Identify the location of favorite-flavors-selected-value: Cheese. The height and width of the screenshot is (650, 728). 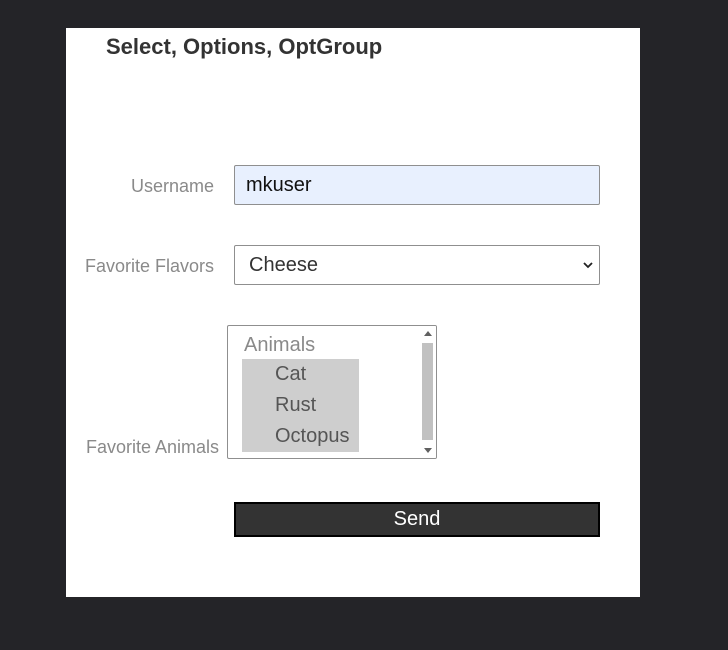
(283, 265).